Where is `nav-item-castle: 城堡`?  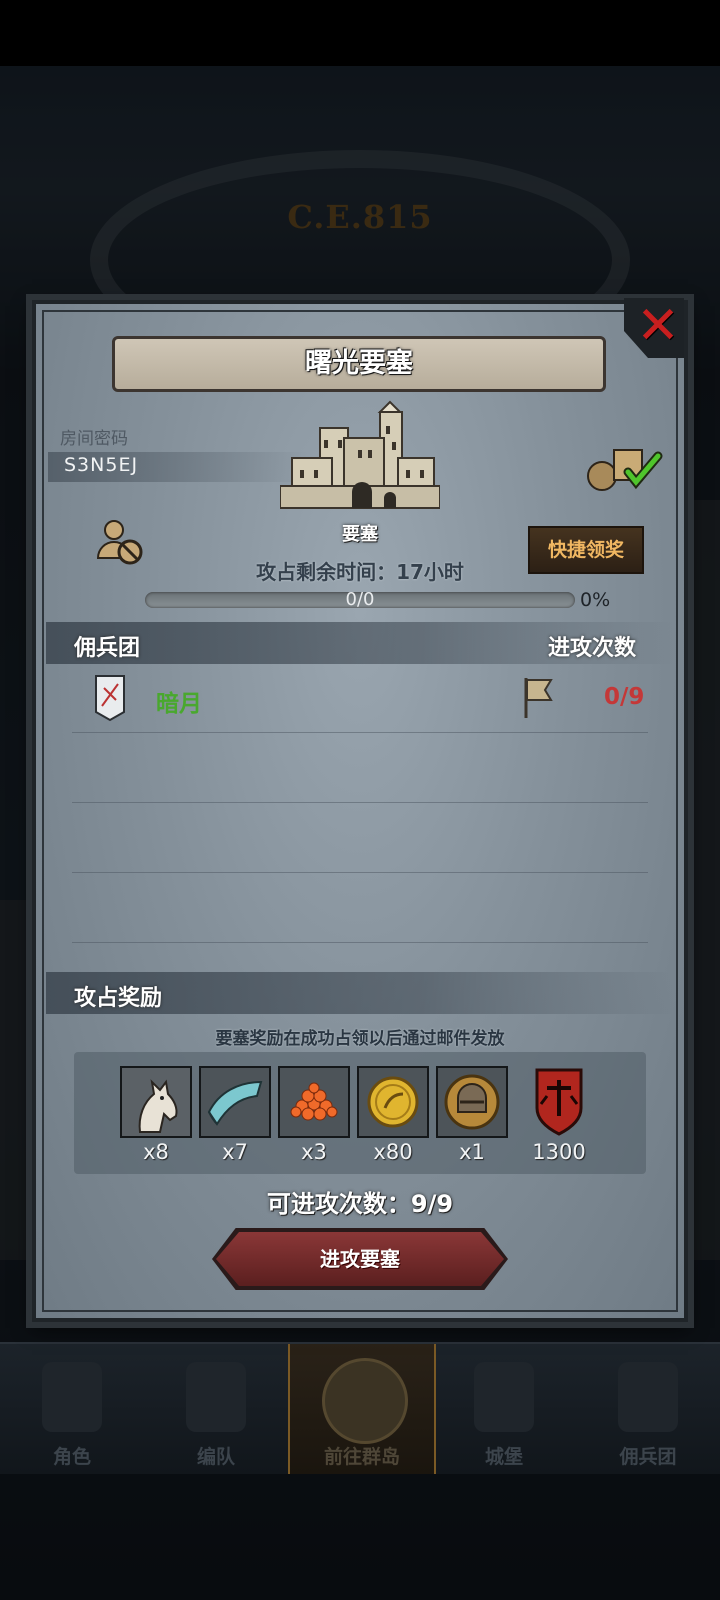 nav-item-castle: 城堡 is located at coordinates (504, 1409).